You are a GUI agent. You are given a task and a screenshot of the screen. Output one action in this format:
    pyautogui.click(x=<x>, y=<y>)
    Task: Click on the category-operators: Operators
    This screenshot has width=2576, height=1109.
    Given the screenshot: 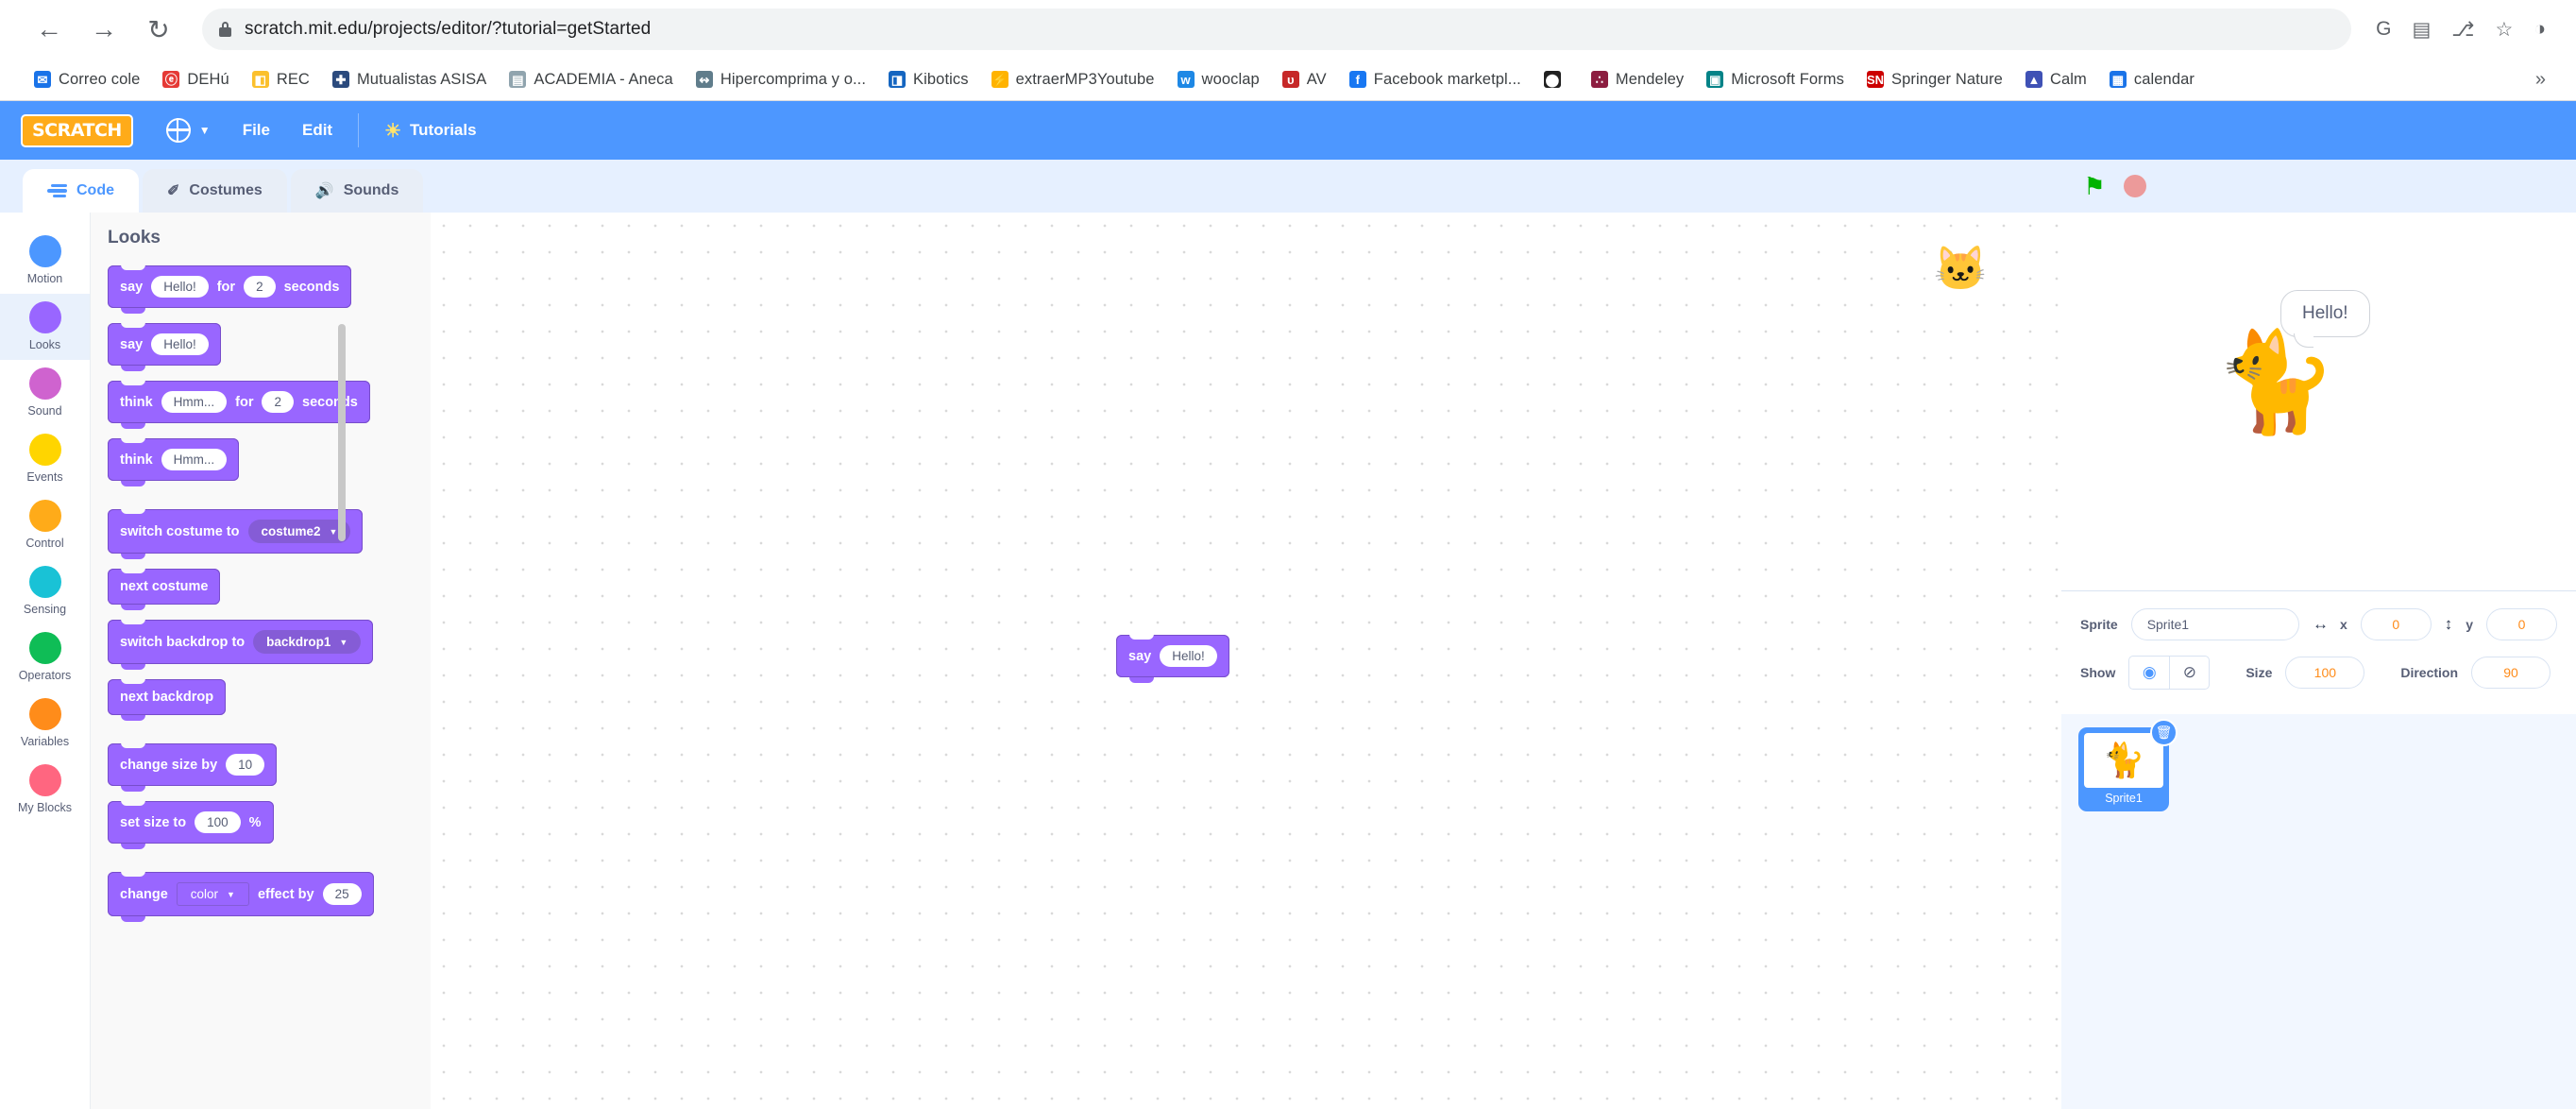 What is the action you would take?
    pyautogui.click(x=45, y=658)
    